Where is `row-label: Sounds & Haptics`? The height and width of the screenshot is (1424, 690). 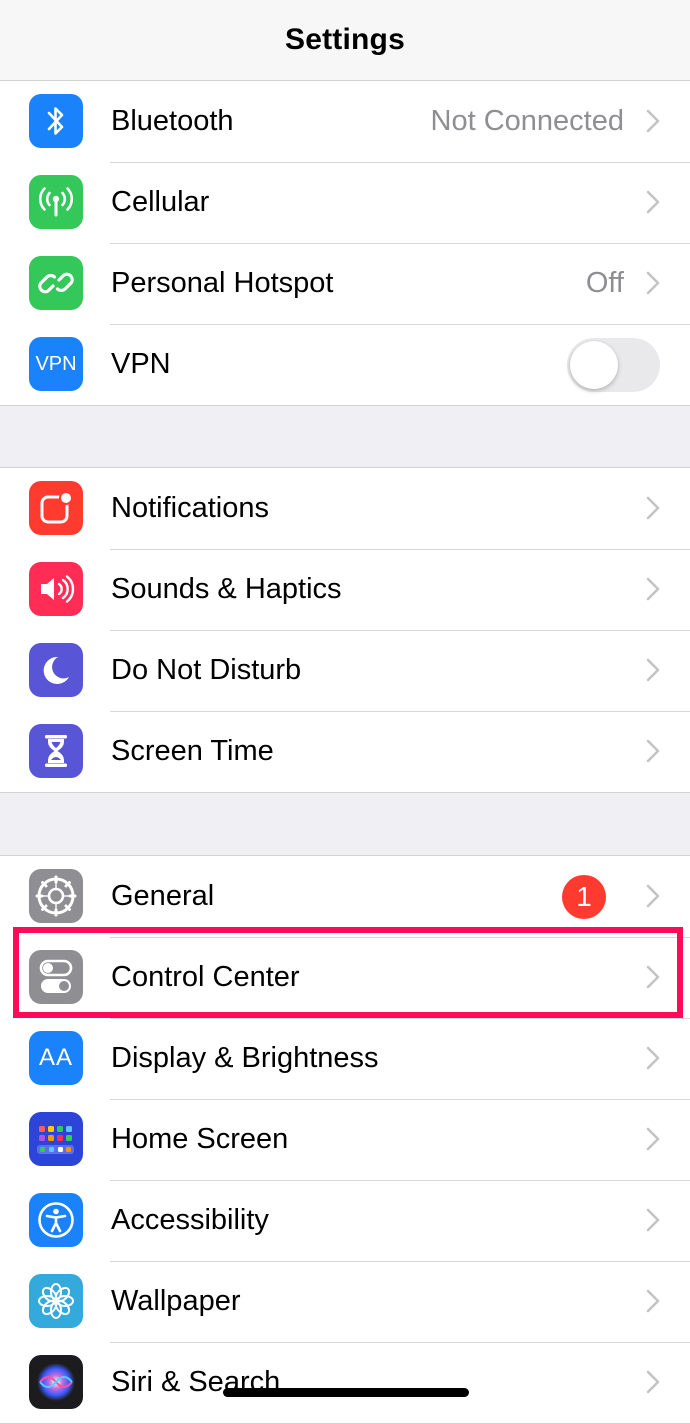 row-label: Sounds & Haptics is located at coordinates (226, 589).